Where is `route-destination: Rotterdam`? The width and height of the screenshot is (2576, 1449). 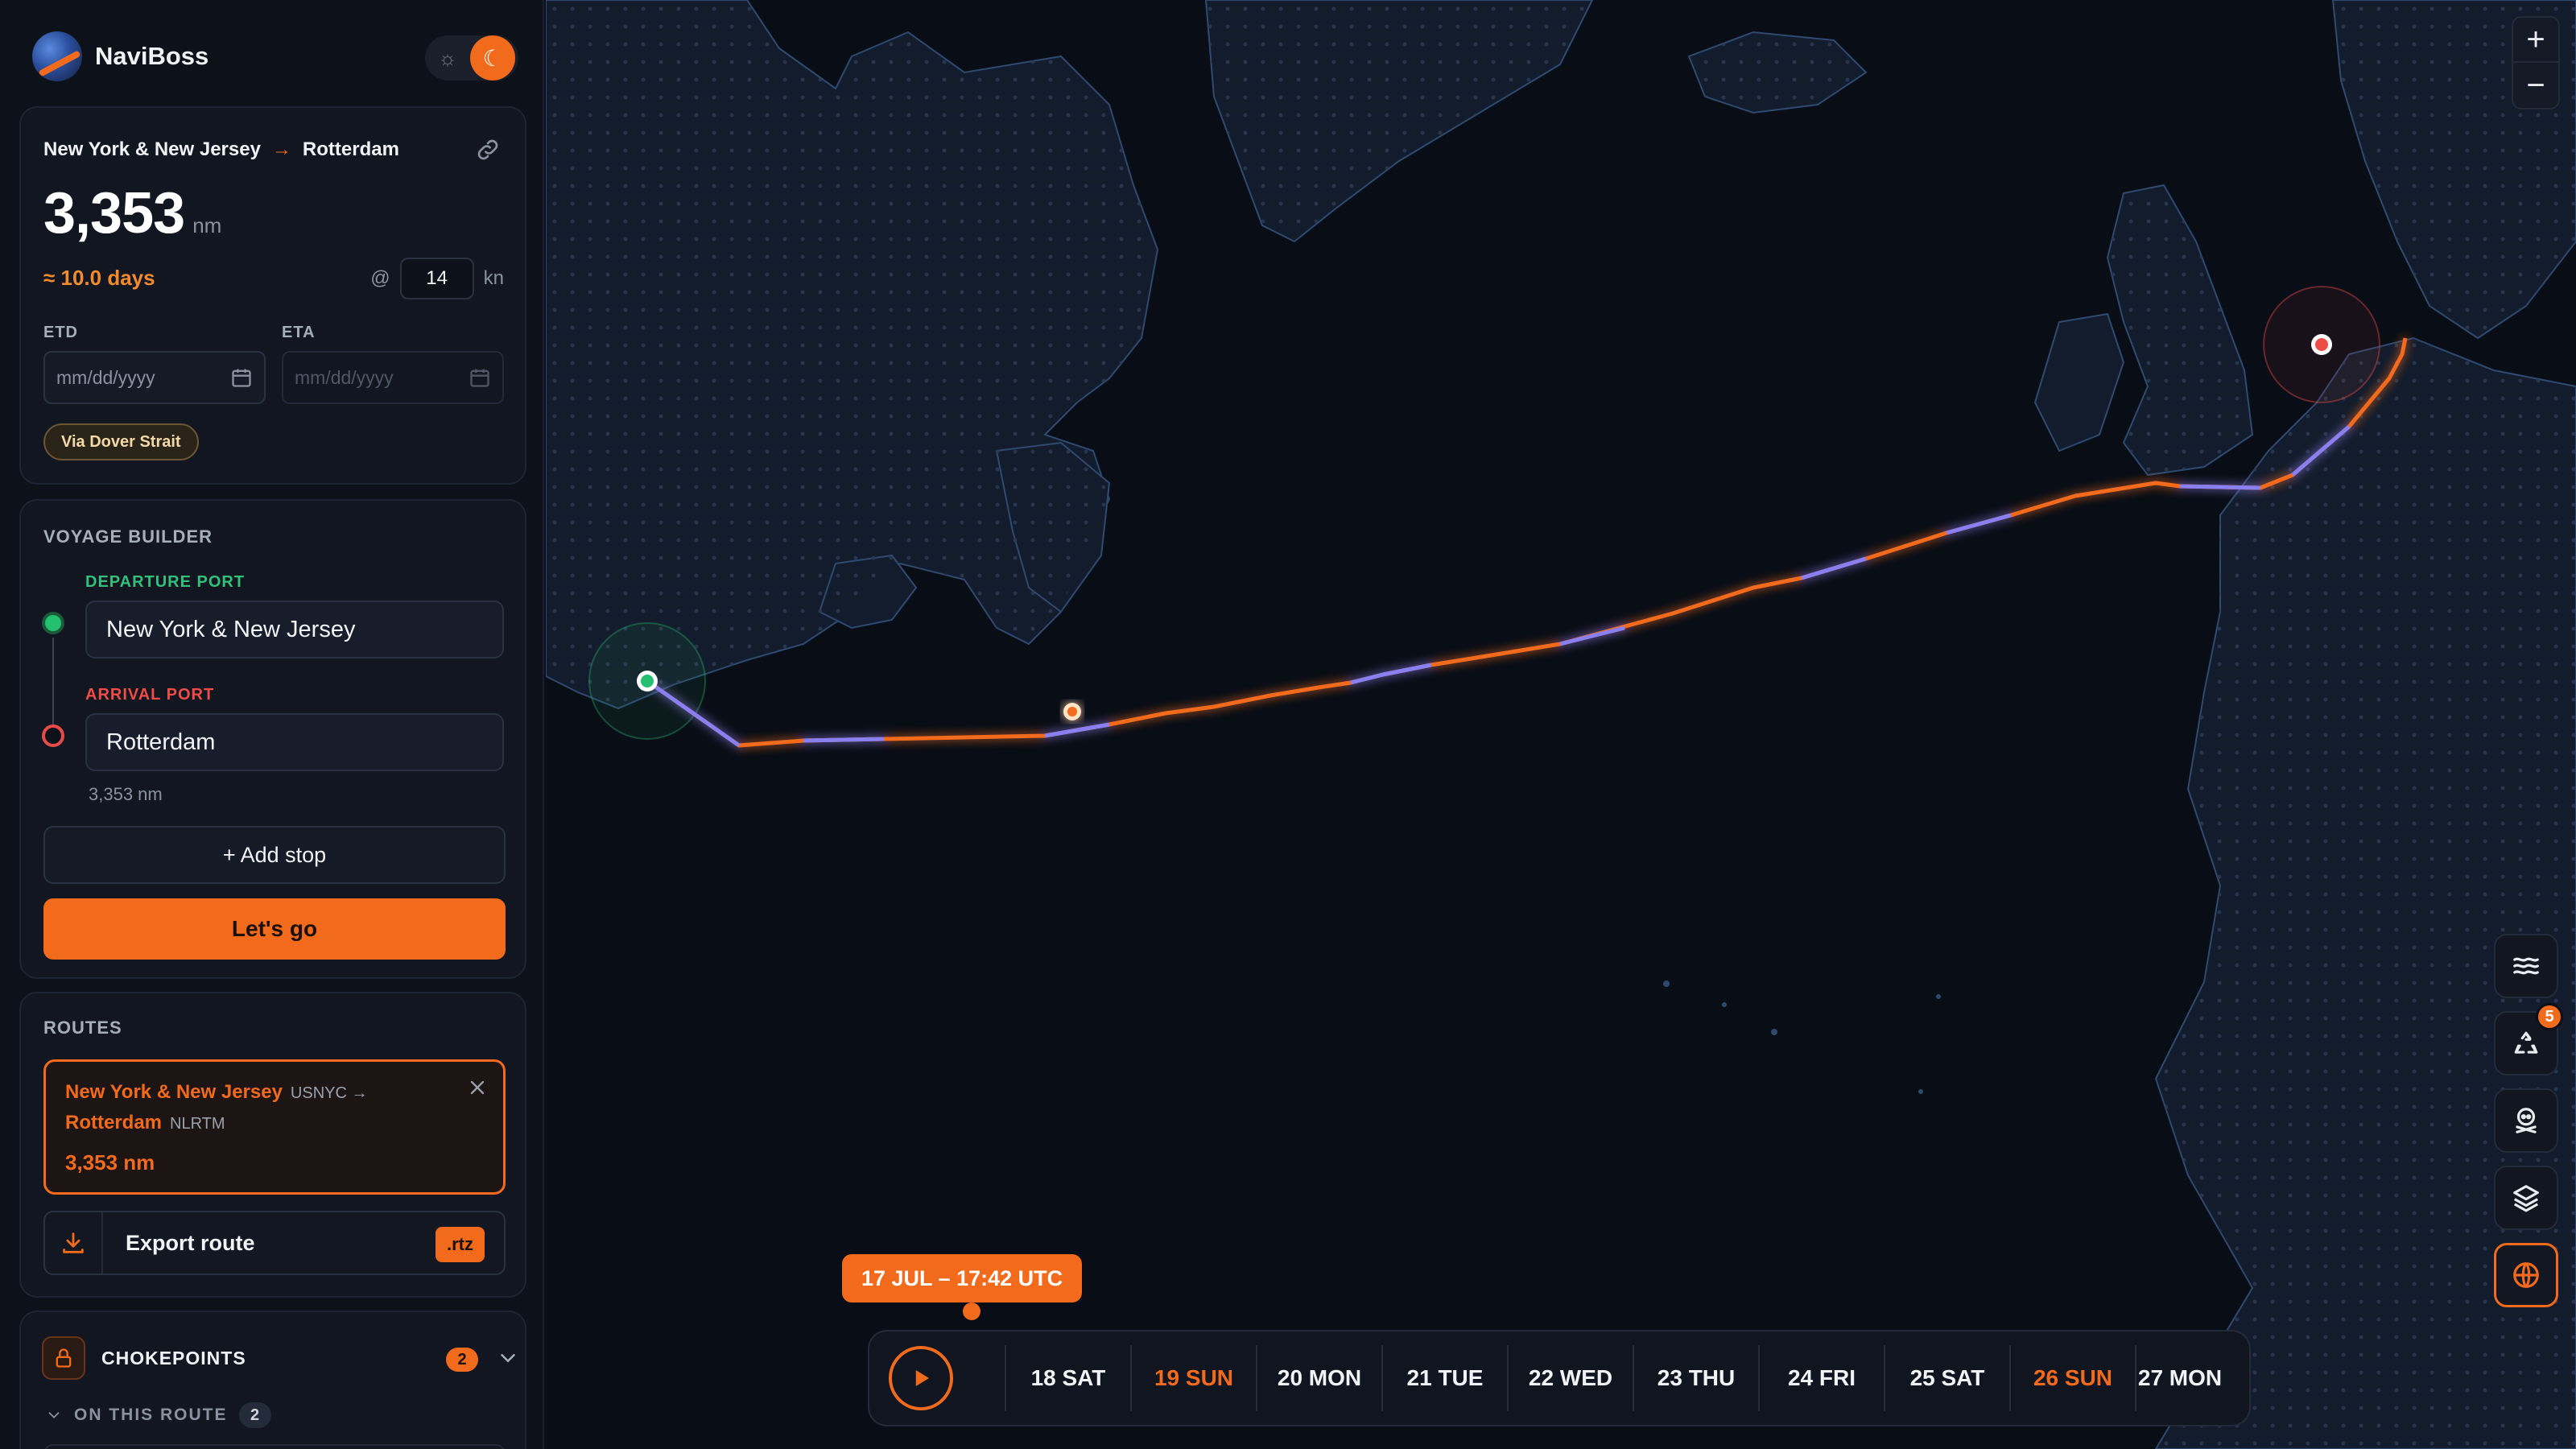 route-destination: Rotterdam is located at coordinates (350, 149).